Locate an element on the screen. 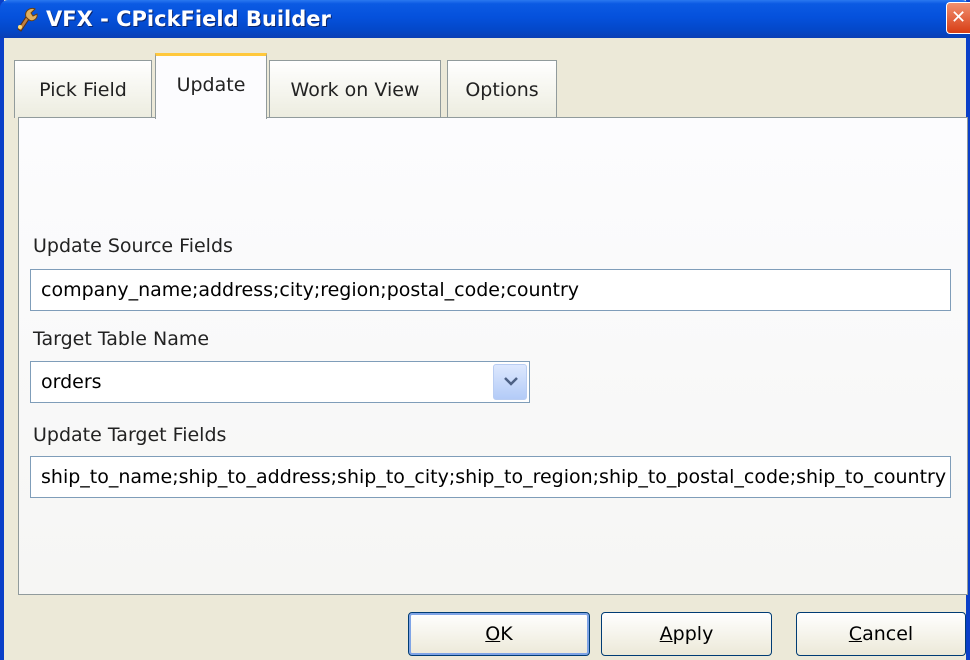 This screenshot has height=660, width=970. update-target-fields-label: Update Target Fields is located at coordinates (130, 435).